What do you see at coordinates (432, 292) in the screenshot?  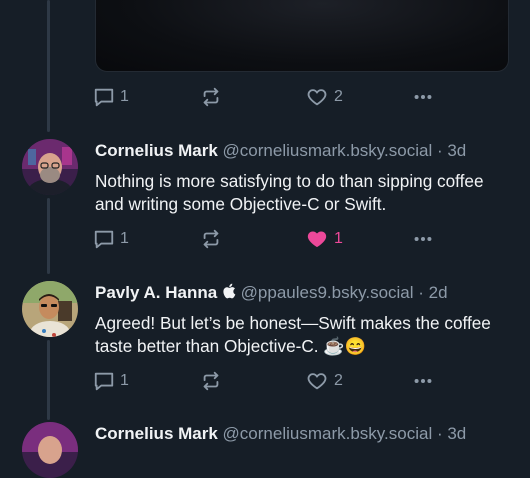 I see `post-time: · 2d` at bounding box center [432, 292].